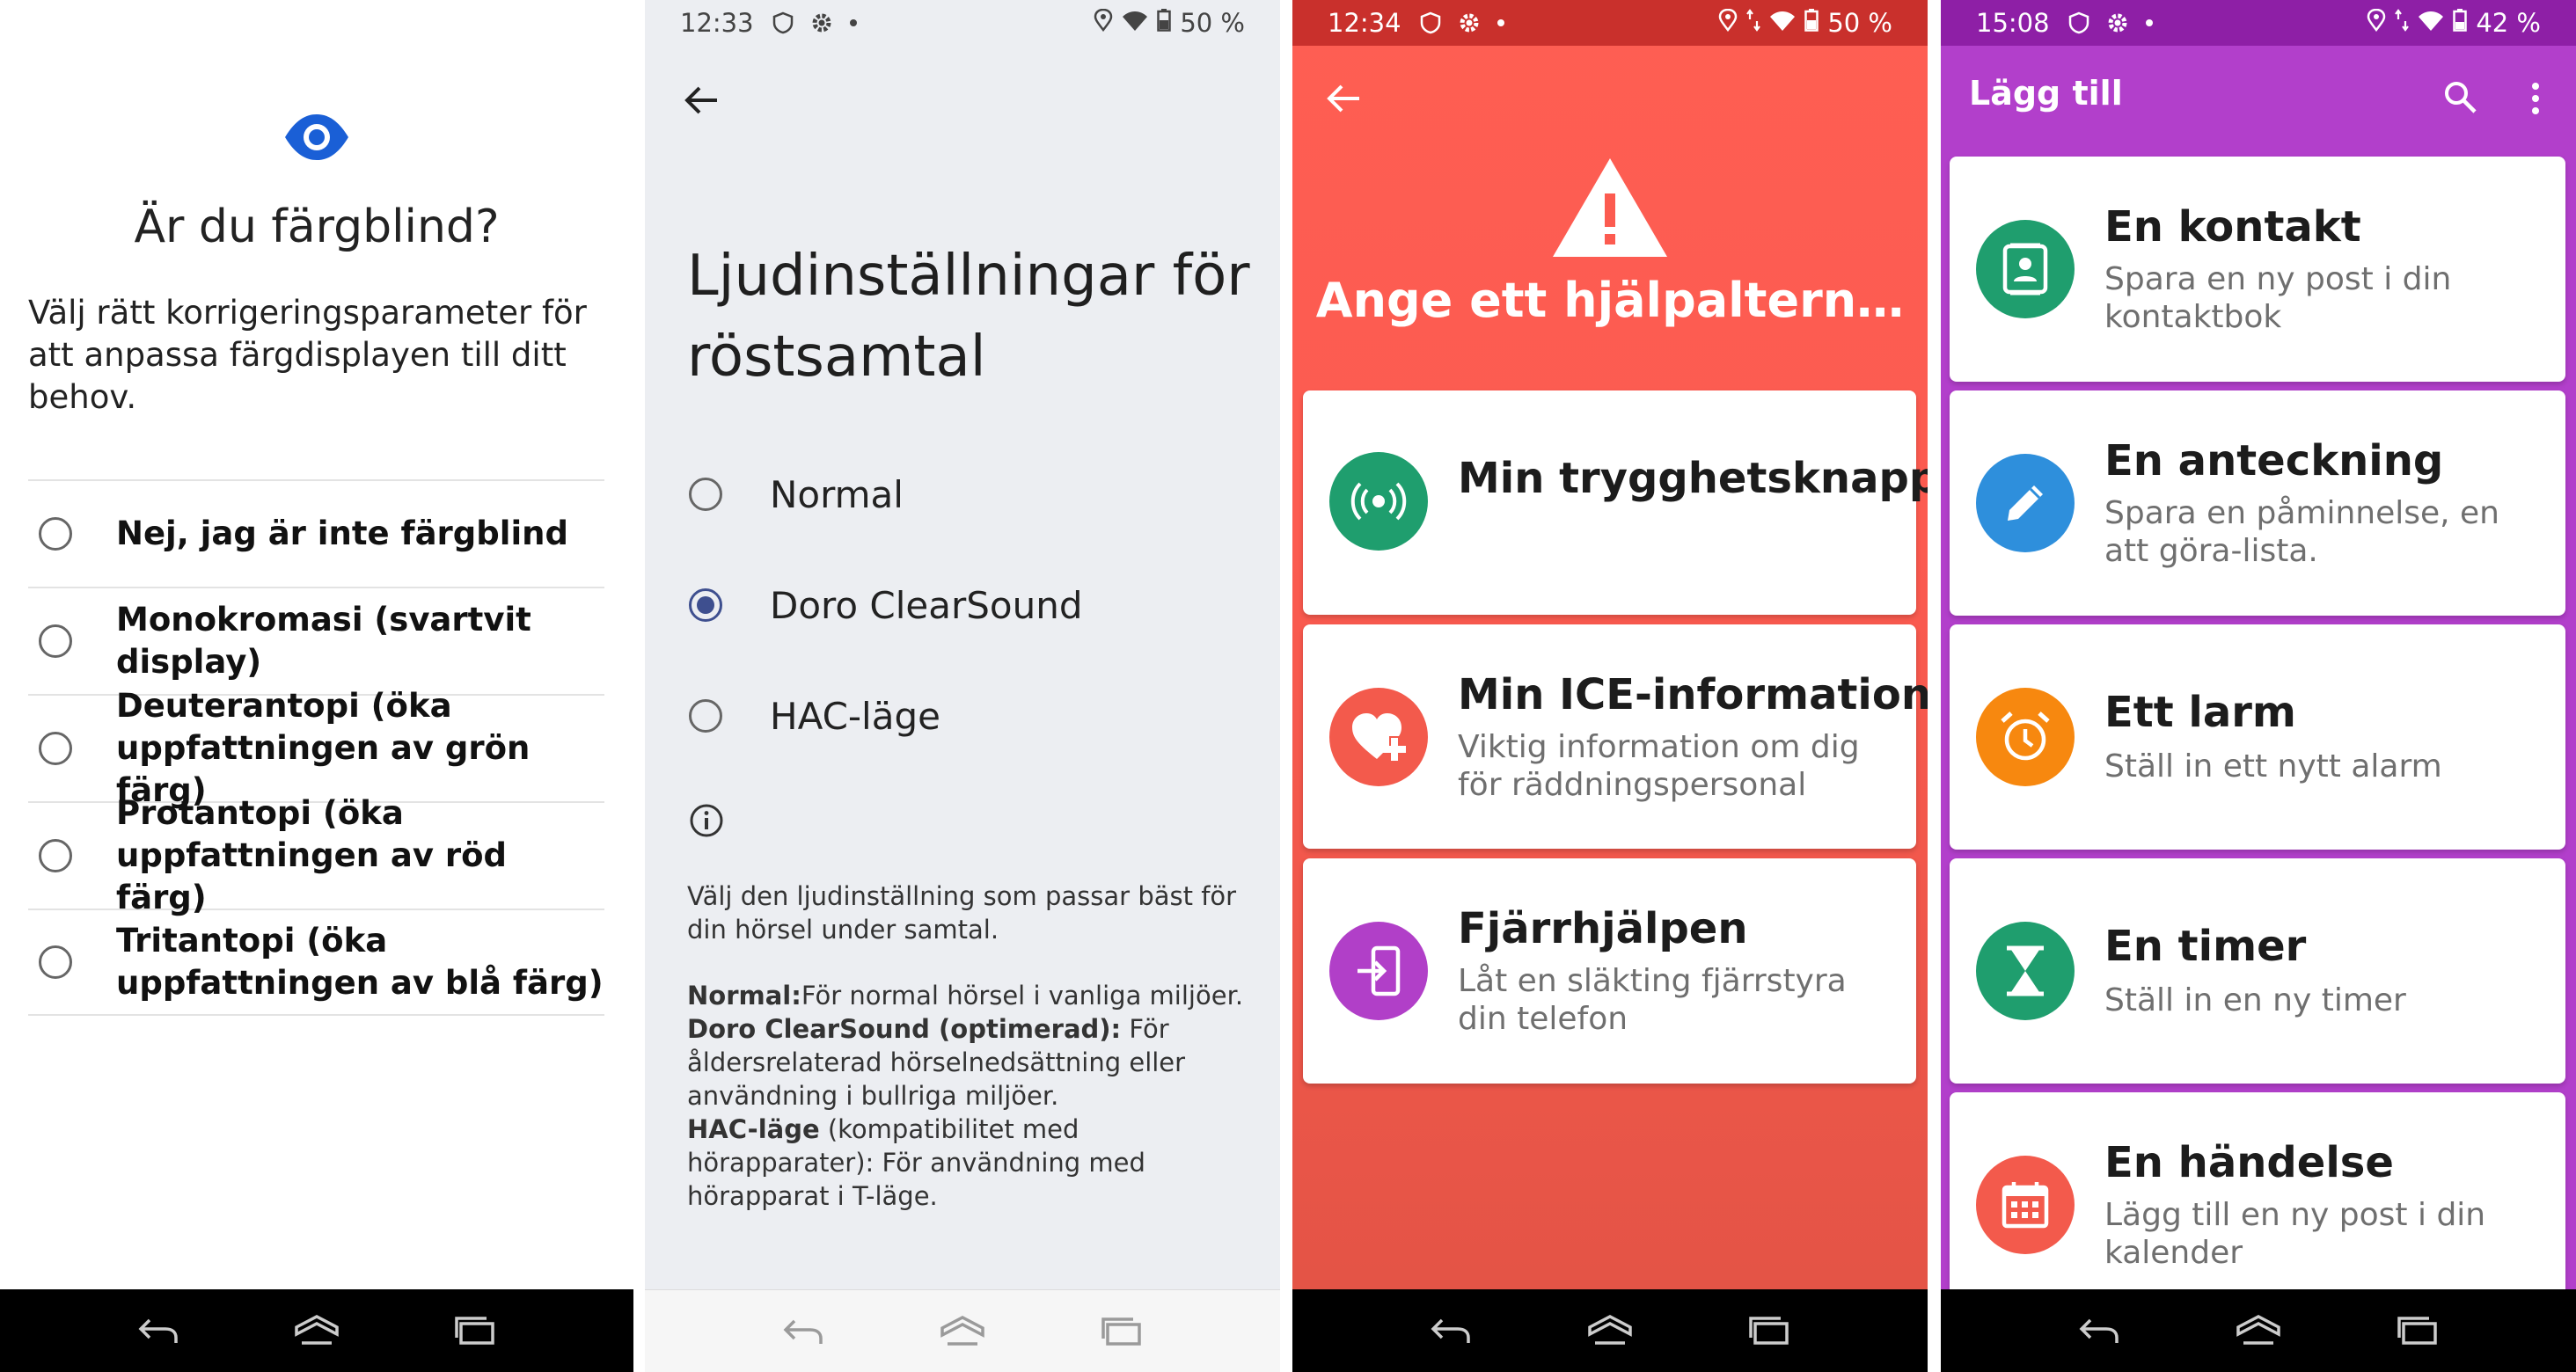 The width and height of the screenshot is (2576, 1372). What do you see at coordinates (855, 716) in the screenshot?
I see `option-label: HAC-läge` at bounding box center [855, 716].